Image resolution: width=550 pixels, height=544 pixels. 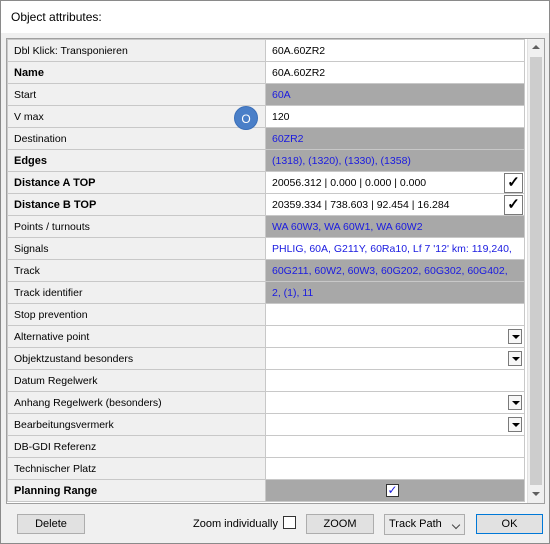 What do you see at coordinates (341, 160) in the screenshot?
I see `attribute-value: (1318), (1320), (1330), (1358)` at bounding box center [341, 160].